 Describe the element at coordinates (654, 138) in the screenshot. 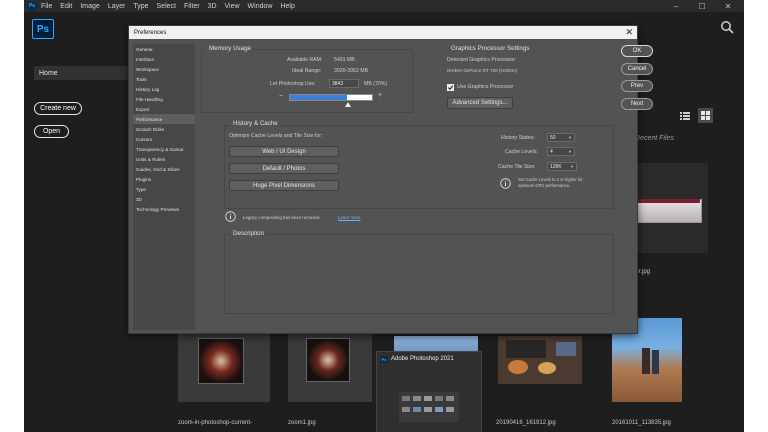

I see `recent-files-title: Recent Files` at that location.